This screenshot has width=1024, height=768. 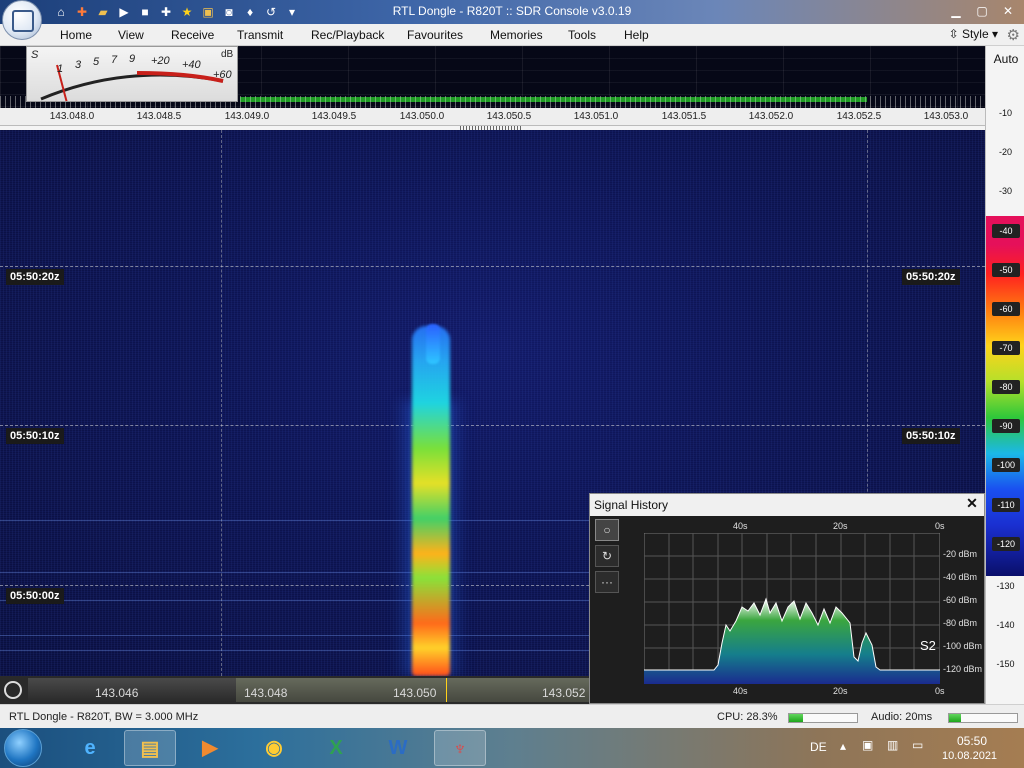 I want to click on s-mark: 7, so click(x=114, y=60).